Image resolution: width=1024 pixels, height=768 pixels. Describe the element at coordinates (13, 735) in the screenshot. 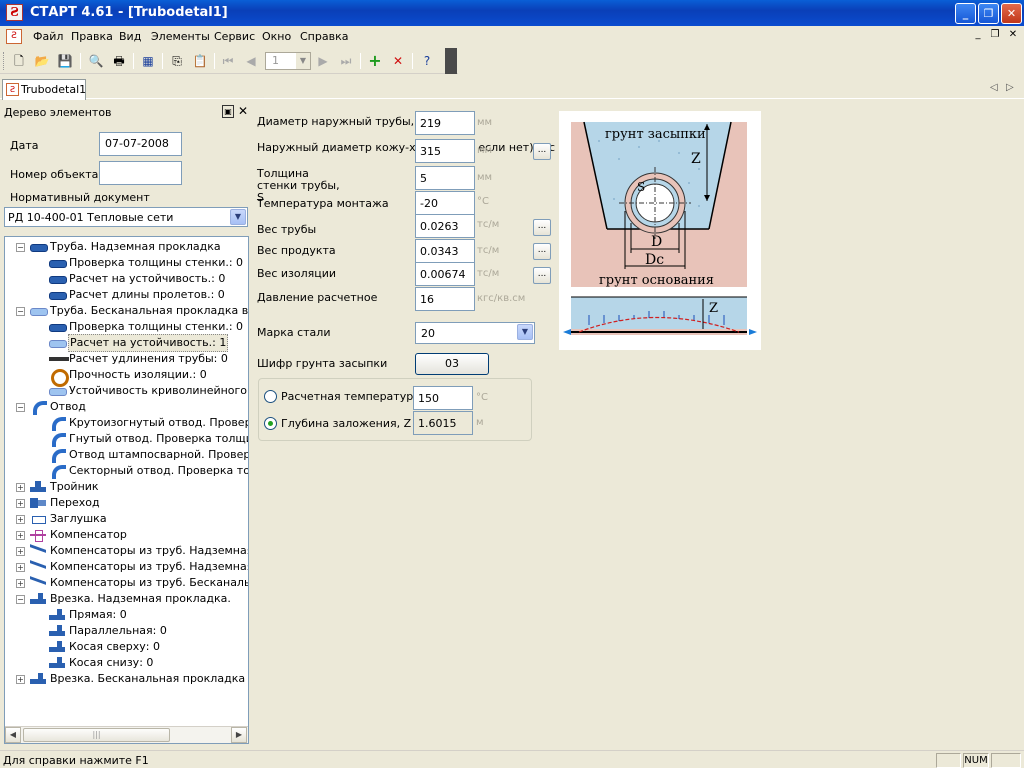

I see `scroll-left-icon: ◀` at that location.